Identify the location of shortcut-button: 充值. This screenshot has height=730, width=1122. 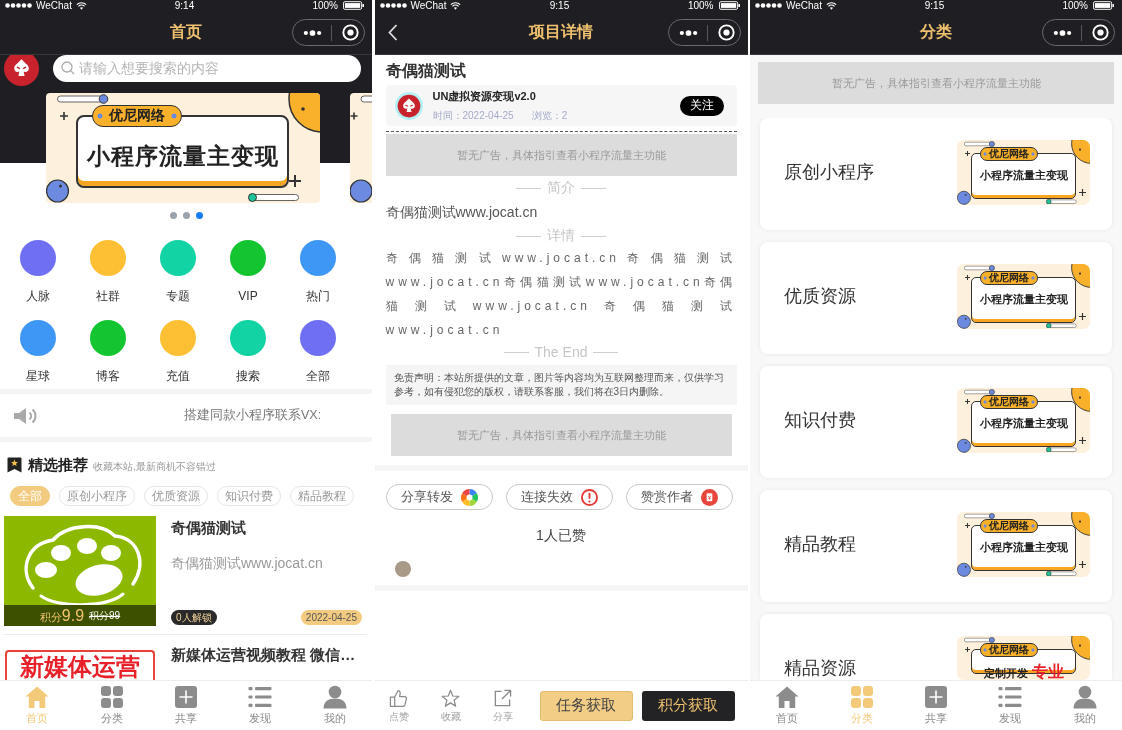
(178, 352).